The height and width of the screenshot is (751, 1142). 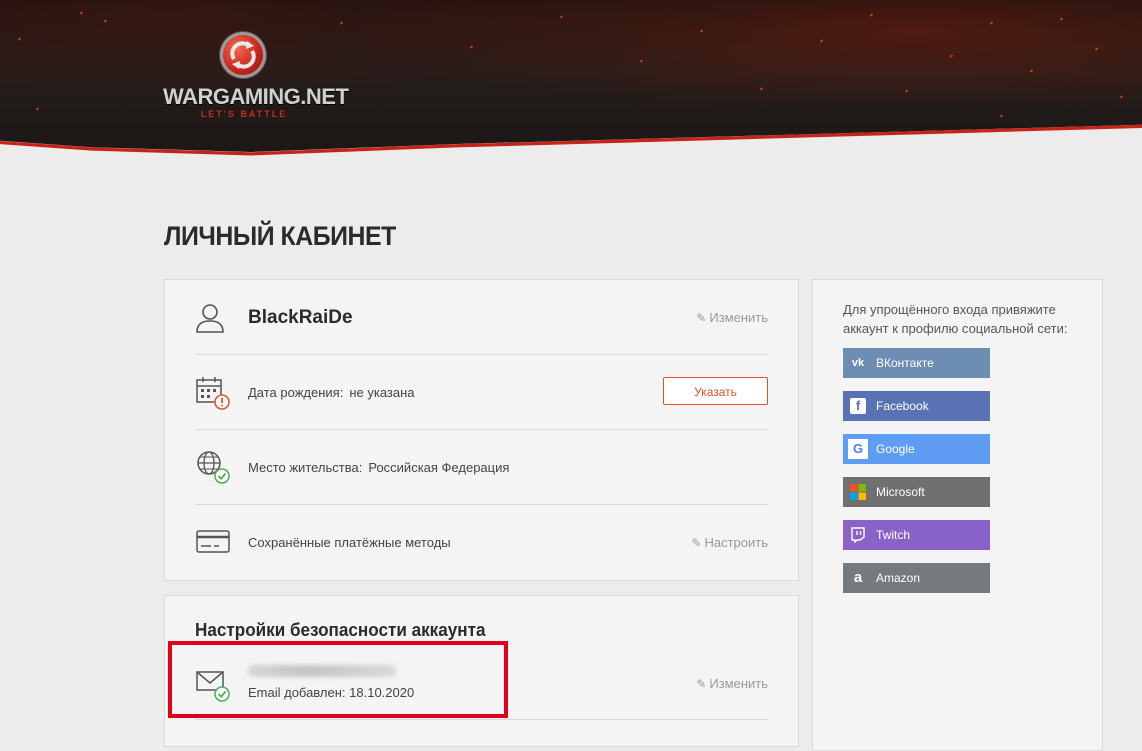 I want to click on twitch-icon, so click(x=858, y=535).